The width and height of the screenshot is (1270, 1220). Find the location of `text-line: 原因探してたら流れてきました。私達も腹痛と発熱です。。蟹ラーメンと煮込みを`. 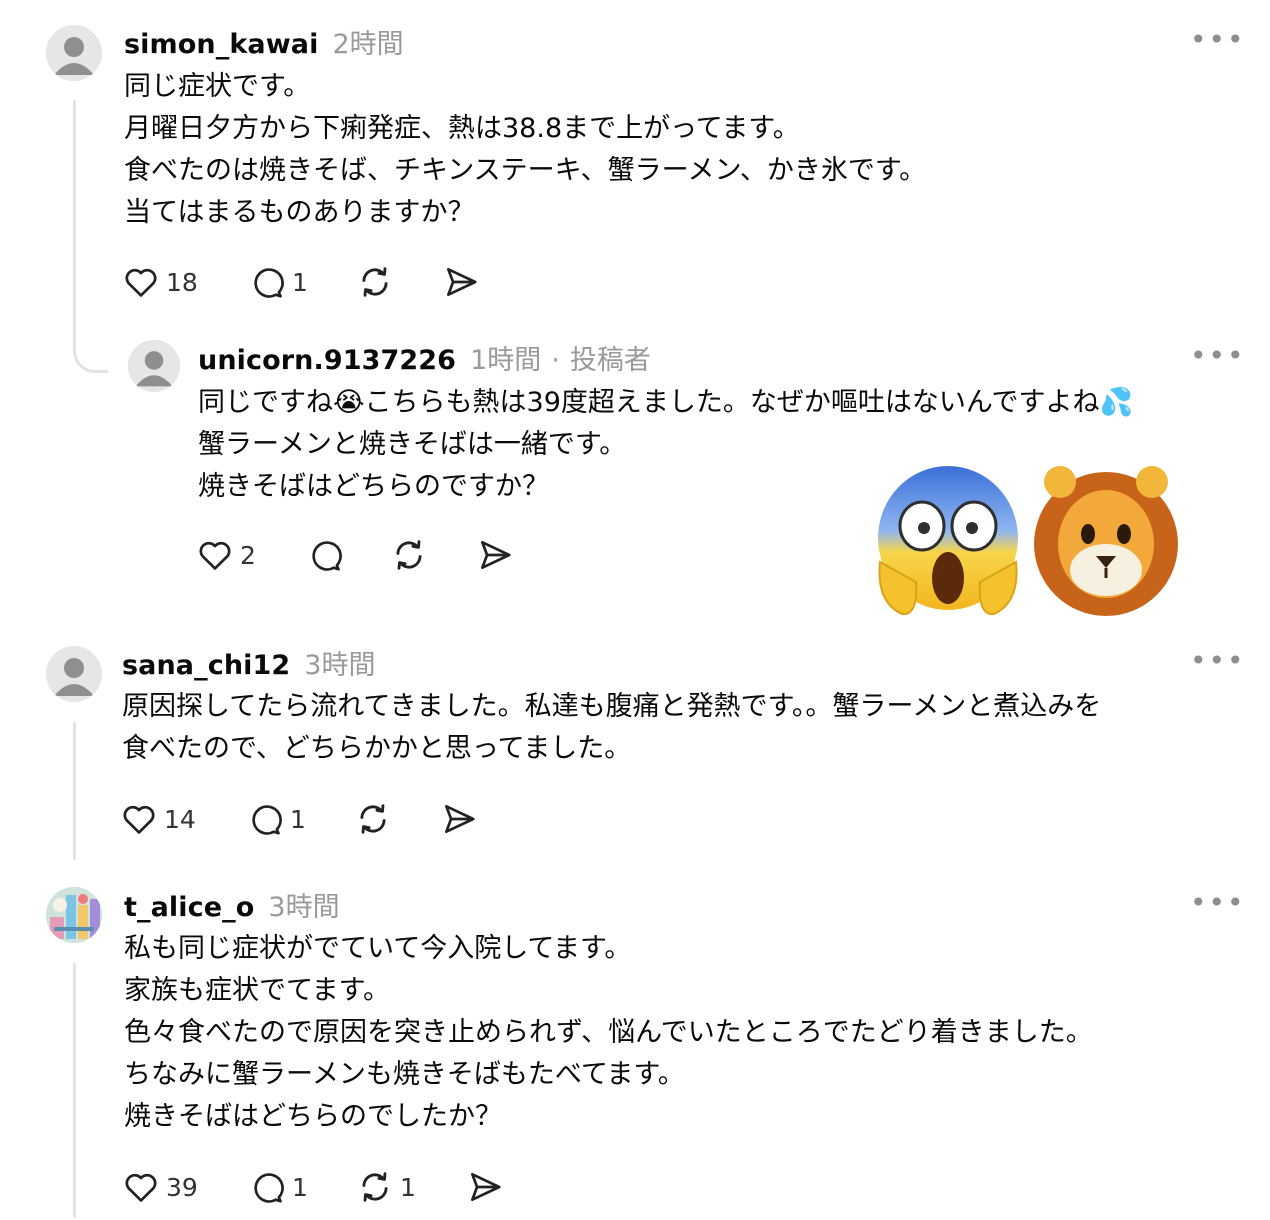

text-line: 原因探してたら流れてきました。私達も腹痛と発熱です。。蟹ラーメンと煮込みを is located at coordinates (612, 706).